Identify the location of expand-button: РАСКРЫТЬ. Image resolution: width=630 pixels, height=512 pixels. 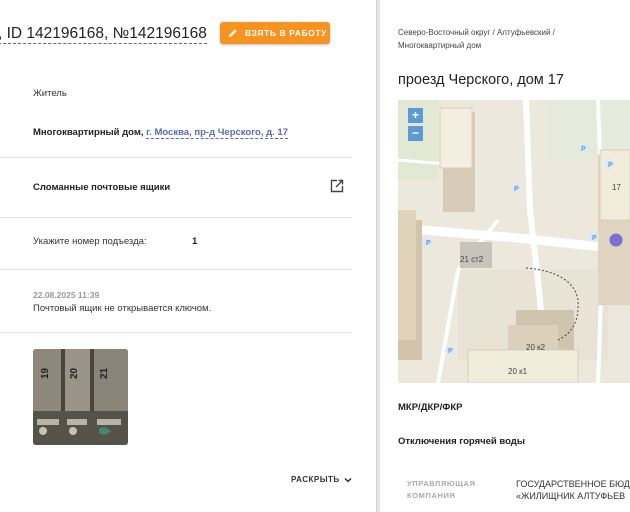
(321, 479).